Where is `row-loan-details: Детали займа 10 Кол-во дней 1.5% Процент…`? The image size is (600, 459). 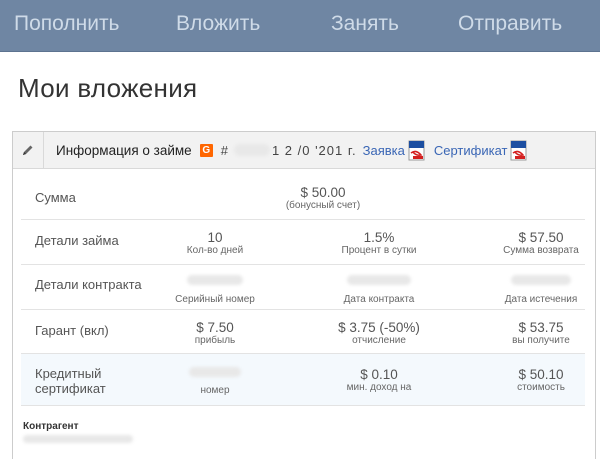 row-loan-details: Детали займа 10 Кол-во дней 1.5% Процент… is located at coordinates (303, 242).